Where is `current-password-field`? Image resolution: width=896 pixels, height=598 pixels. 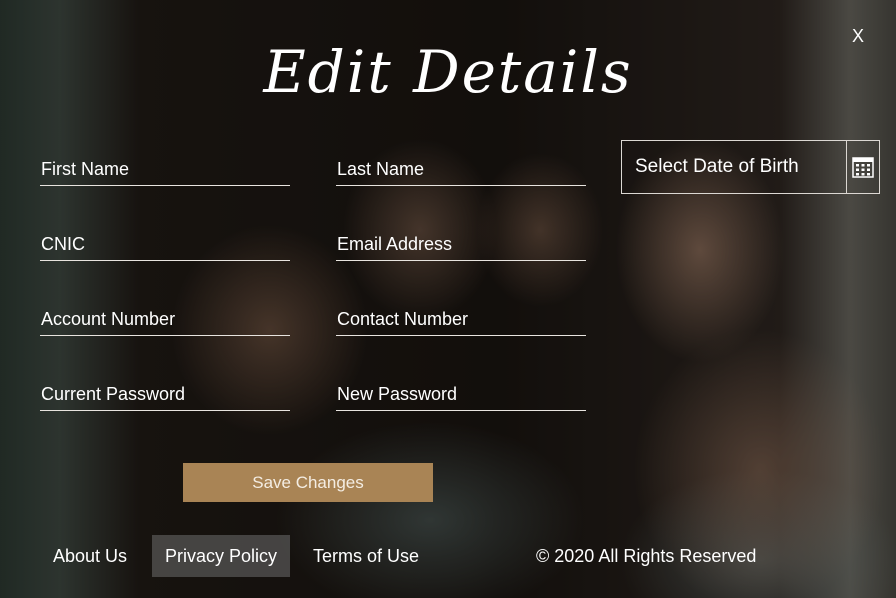
current-password-field is located at coordinates (165, 395).